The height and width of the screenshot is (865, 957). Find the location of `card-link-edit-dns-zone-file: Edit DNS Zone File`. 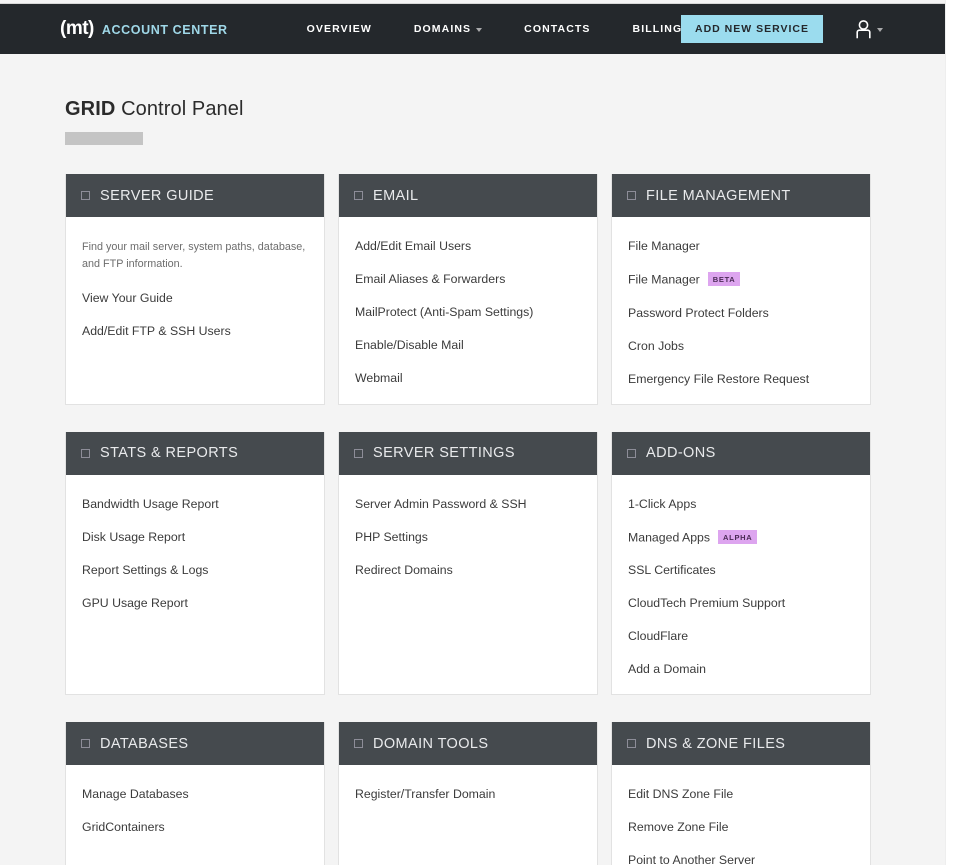

card-link-edit-dns-zone-file: Edit DNS Zone File is located at coordinates (741, 794).